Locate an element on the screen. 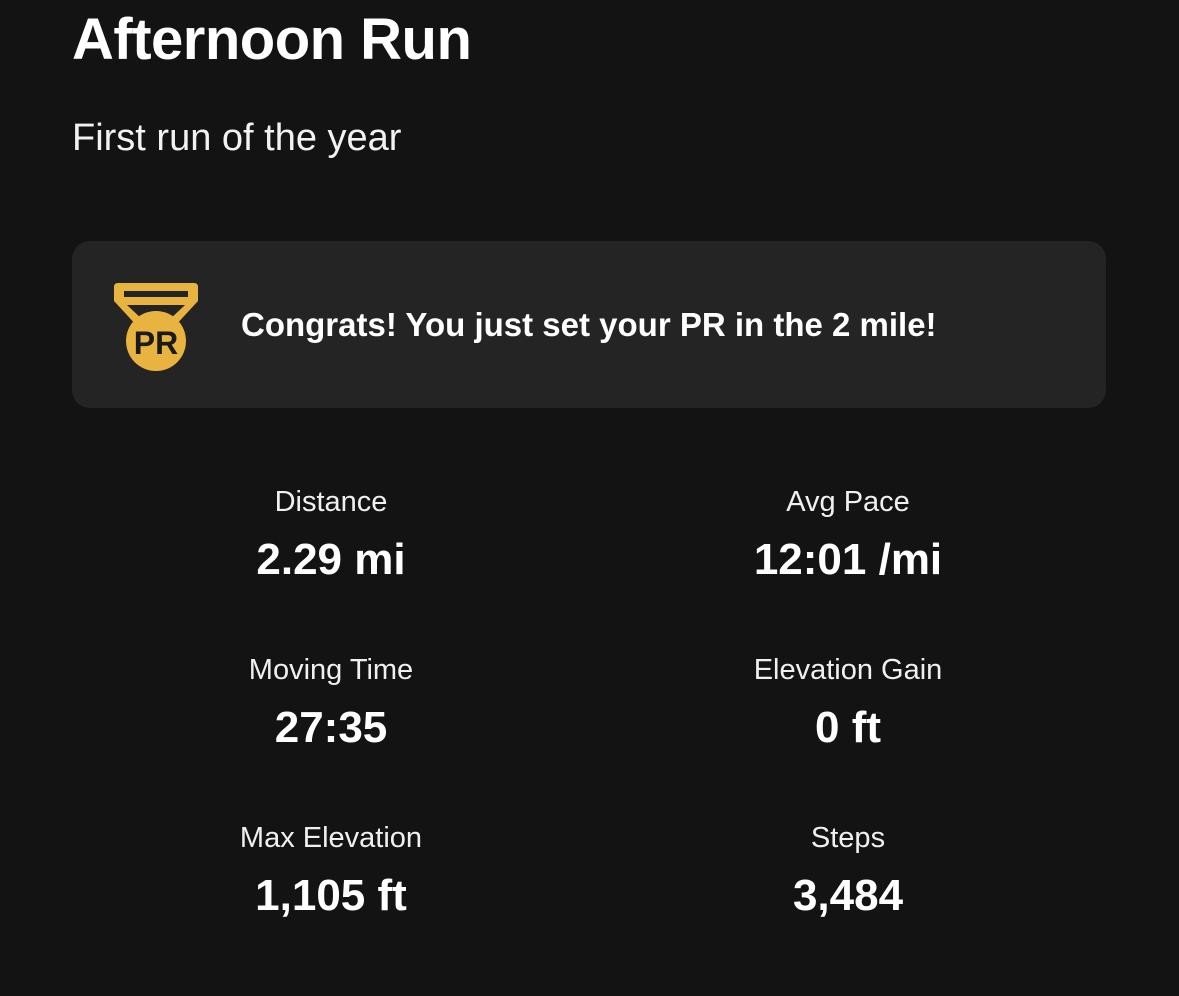 This screenshot has height=996, width=1179. pr-badge-text: PR is located at coordinates (156, 343).